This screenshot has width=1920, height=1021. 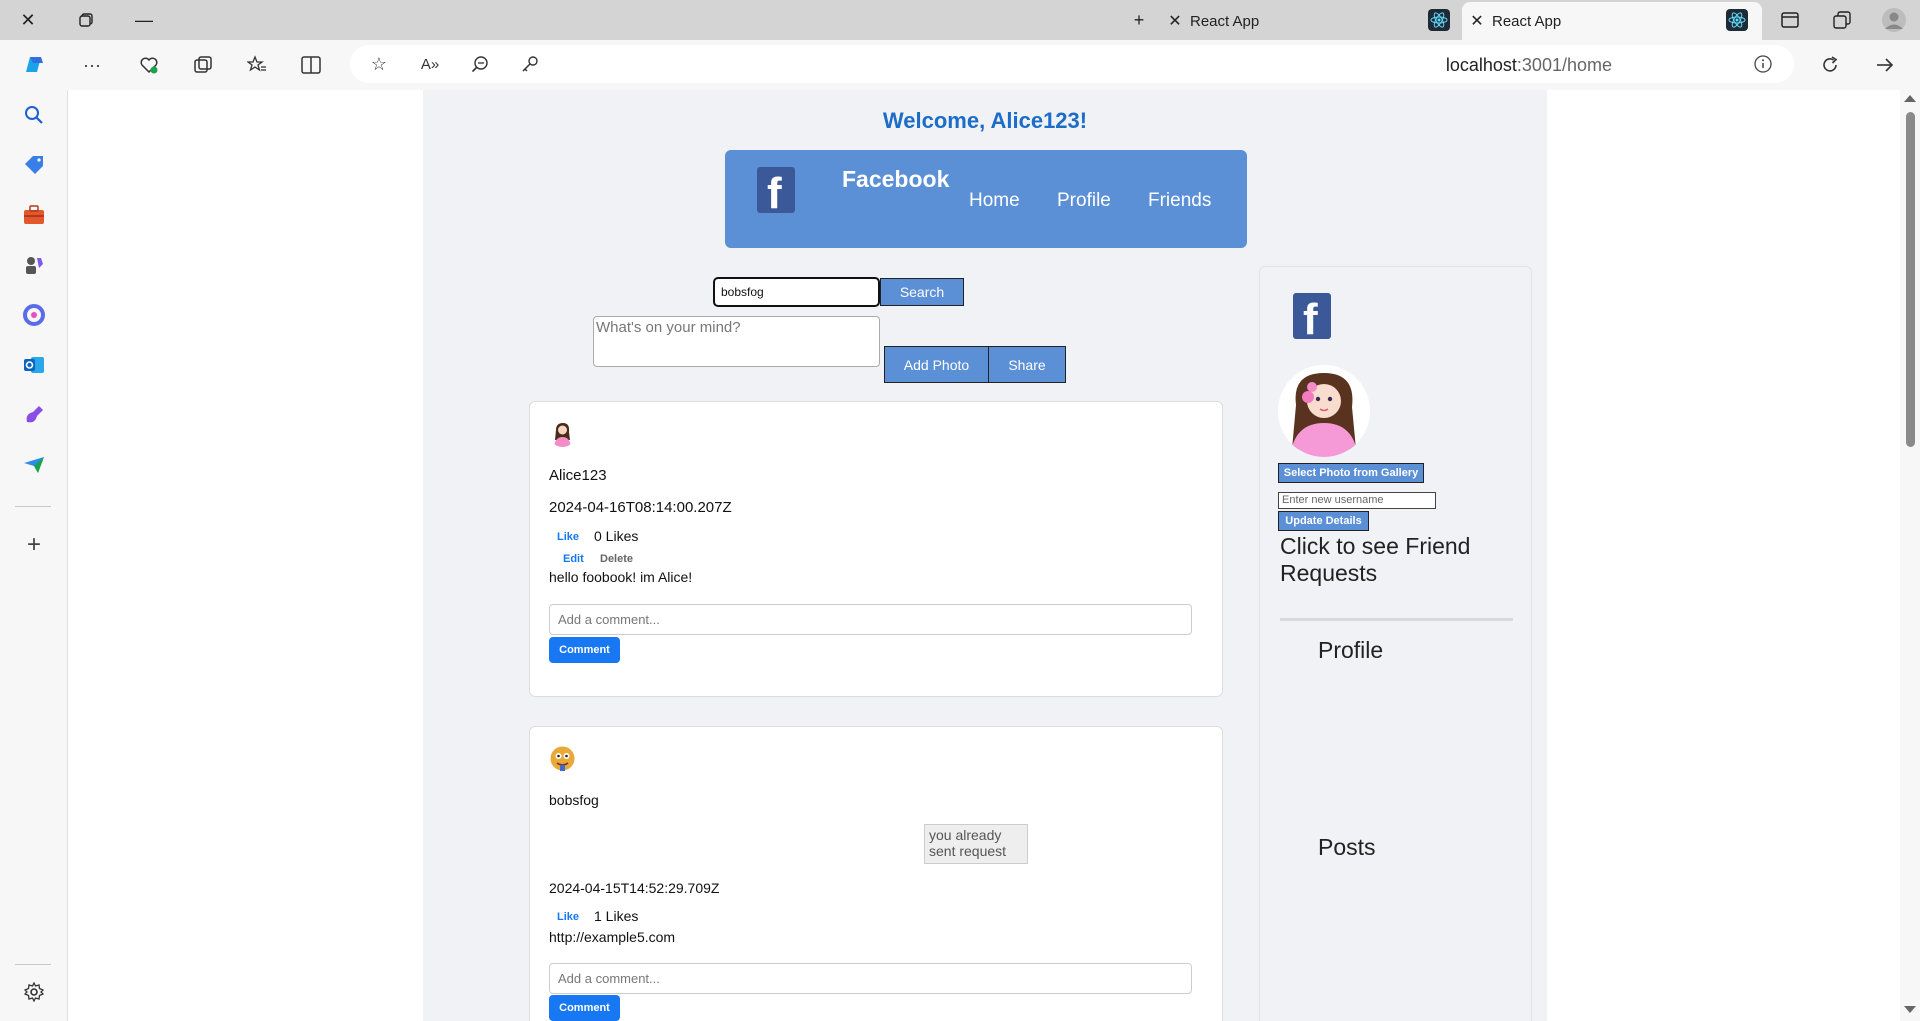 What do you see at coordinates (640, 507) in the screenshot?
I see `post-timestamp: 2024-04-16T08:14:00.207Z` at bounding box center [640, 507].